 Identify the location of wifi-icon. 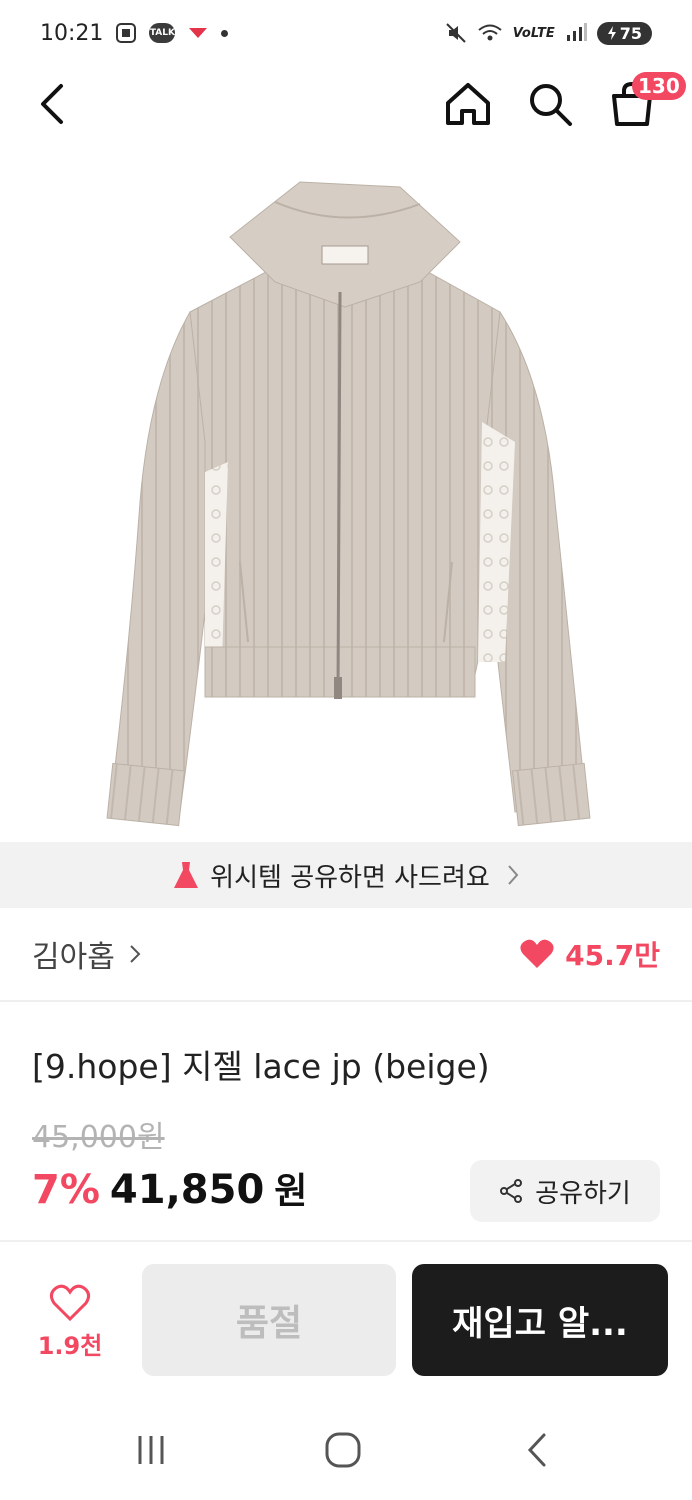
(490, 33).